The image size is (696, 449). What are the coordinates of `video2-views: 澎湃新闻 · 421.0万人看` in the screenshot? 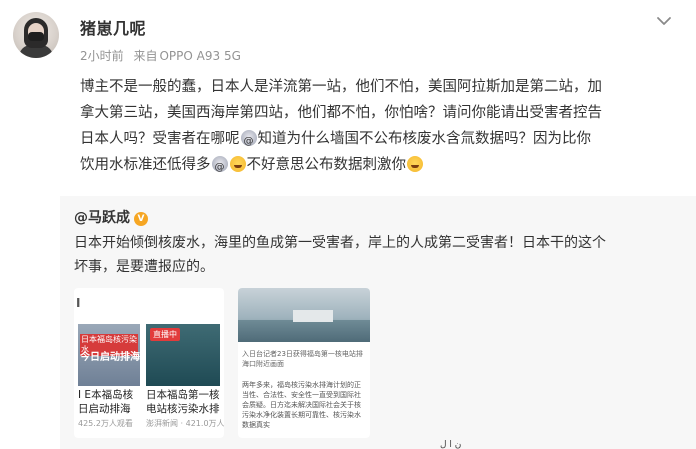 It's located at (185, 423).